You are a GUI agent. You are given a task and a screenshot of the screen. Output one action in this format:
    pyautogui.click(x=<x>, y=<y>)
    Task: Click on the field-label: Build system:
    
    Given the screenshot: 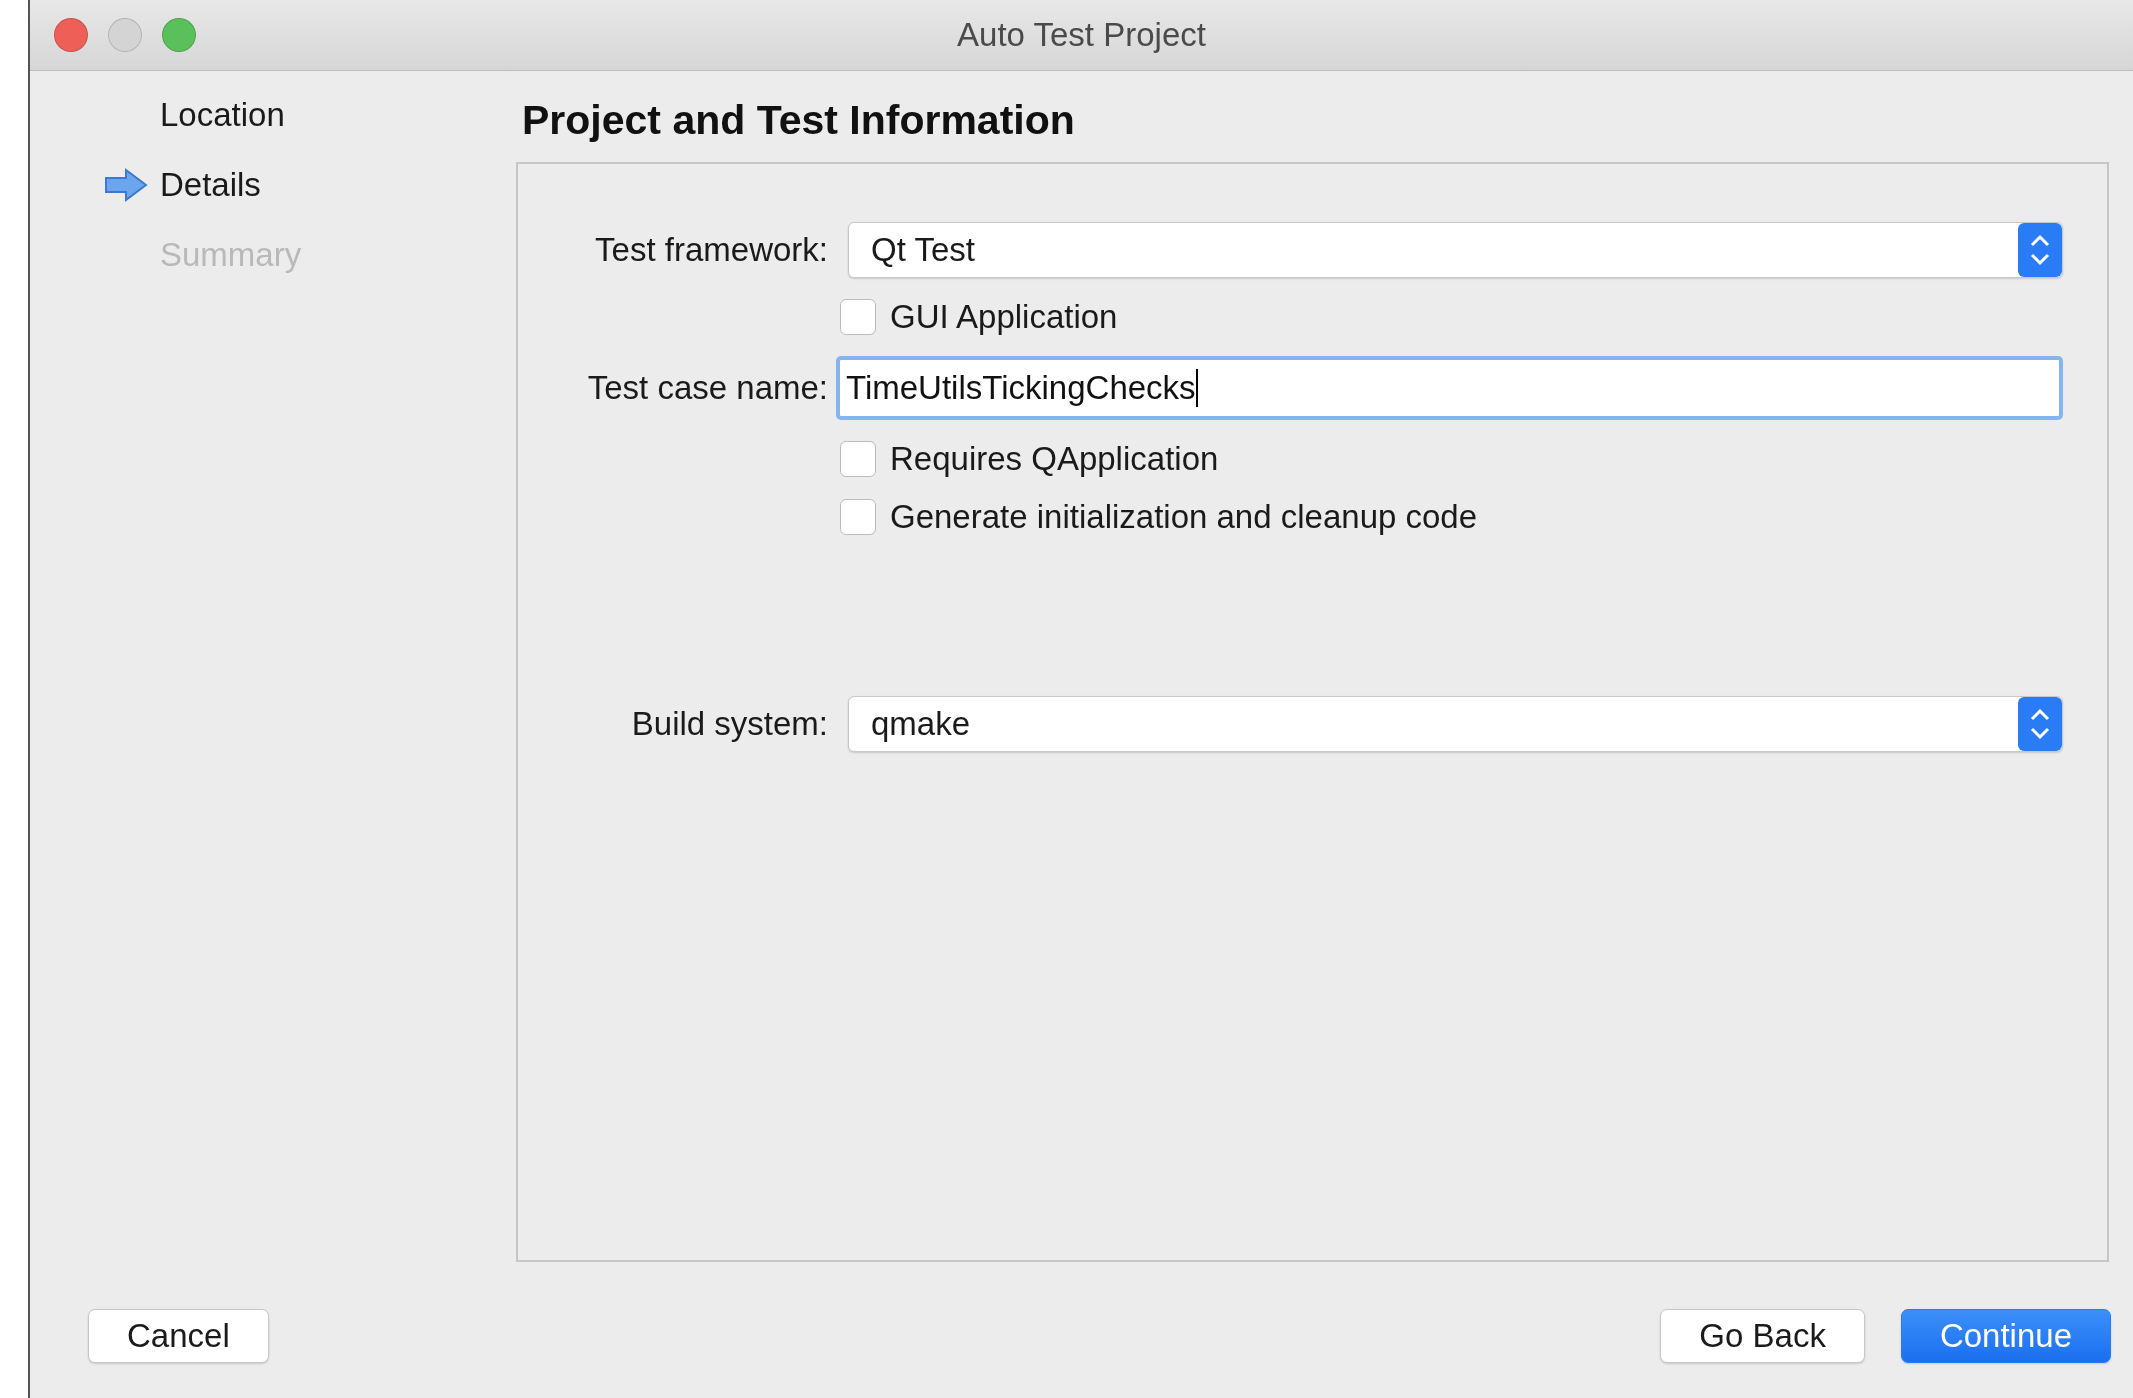 What is the action you would take?
    pyautogui.click(x=729, y=724)
    